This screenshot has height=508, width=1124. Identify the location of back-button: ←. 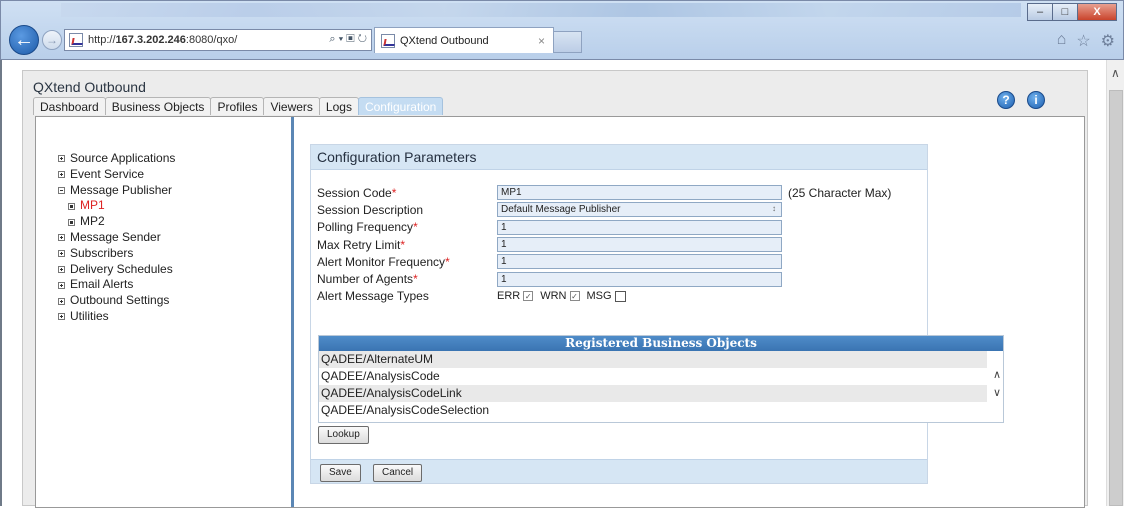
(24, 40).